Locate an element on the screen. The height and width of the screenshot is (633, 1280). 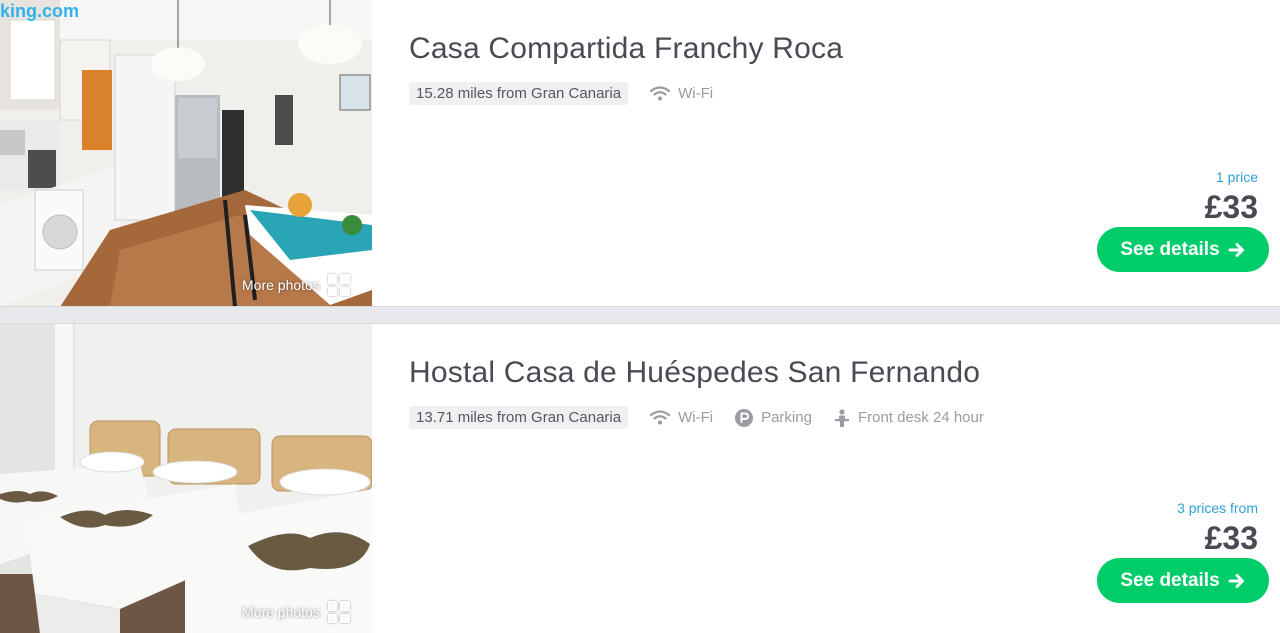
price-count: 1 price is located at coordinates (1159, 177).